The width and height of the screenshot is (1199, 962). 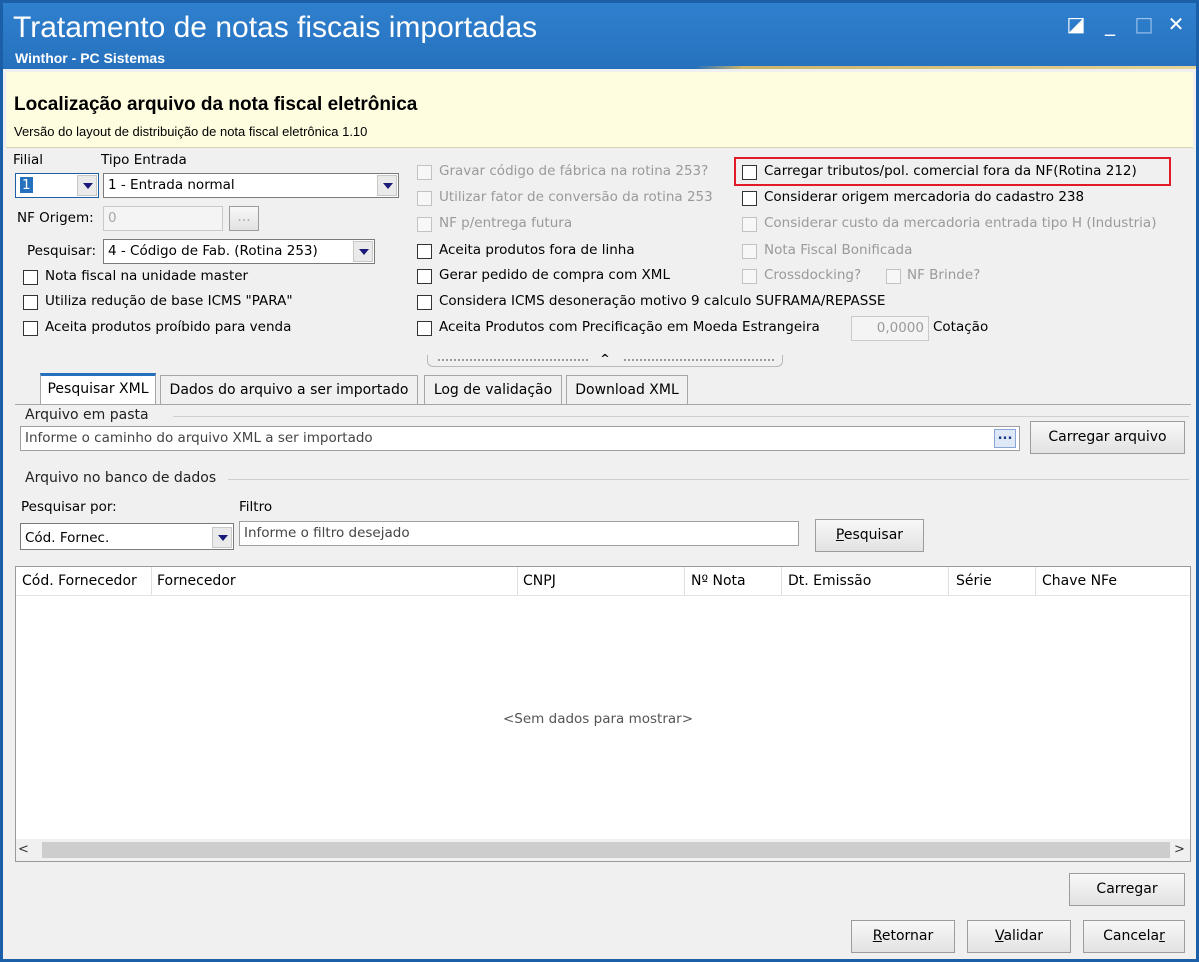 I want to click on close-icon: ✕, so click(x=1176, y=24).